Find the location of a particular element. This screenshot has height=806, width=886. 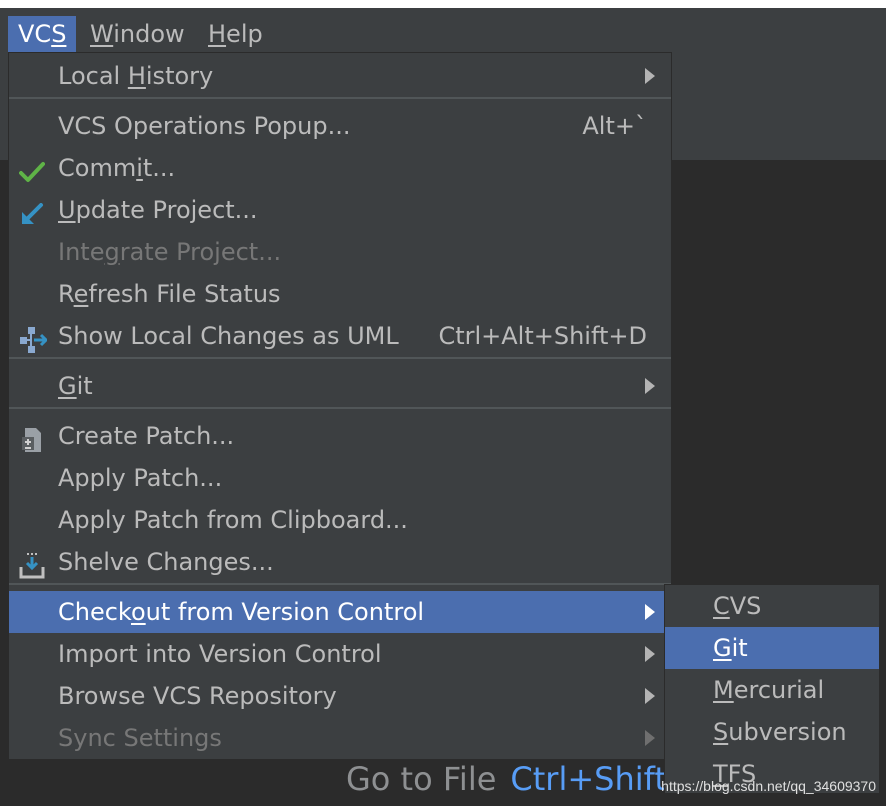

submenu-item-git: Git is located at coordinates (772, 648).